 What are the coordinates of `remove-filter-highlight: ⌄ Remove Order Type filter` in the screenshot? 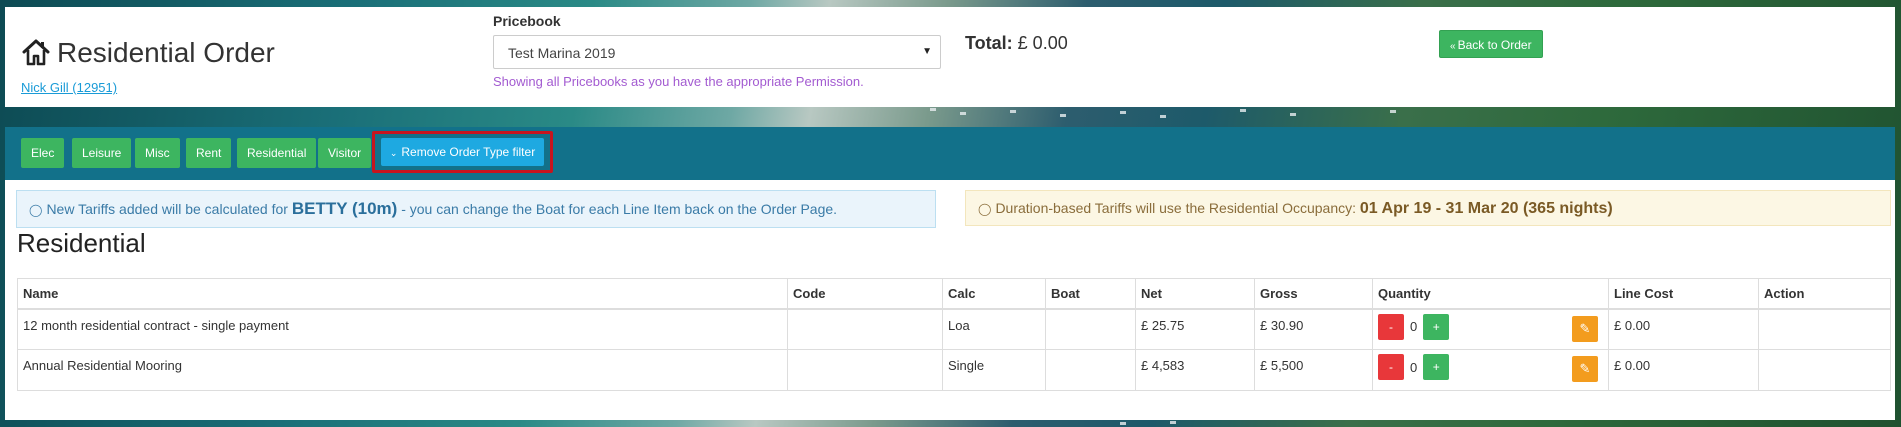 It's located at (462, 152).